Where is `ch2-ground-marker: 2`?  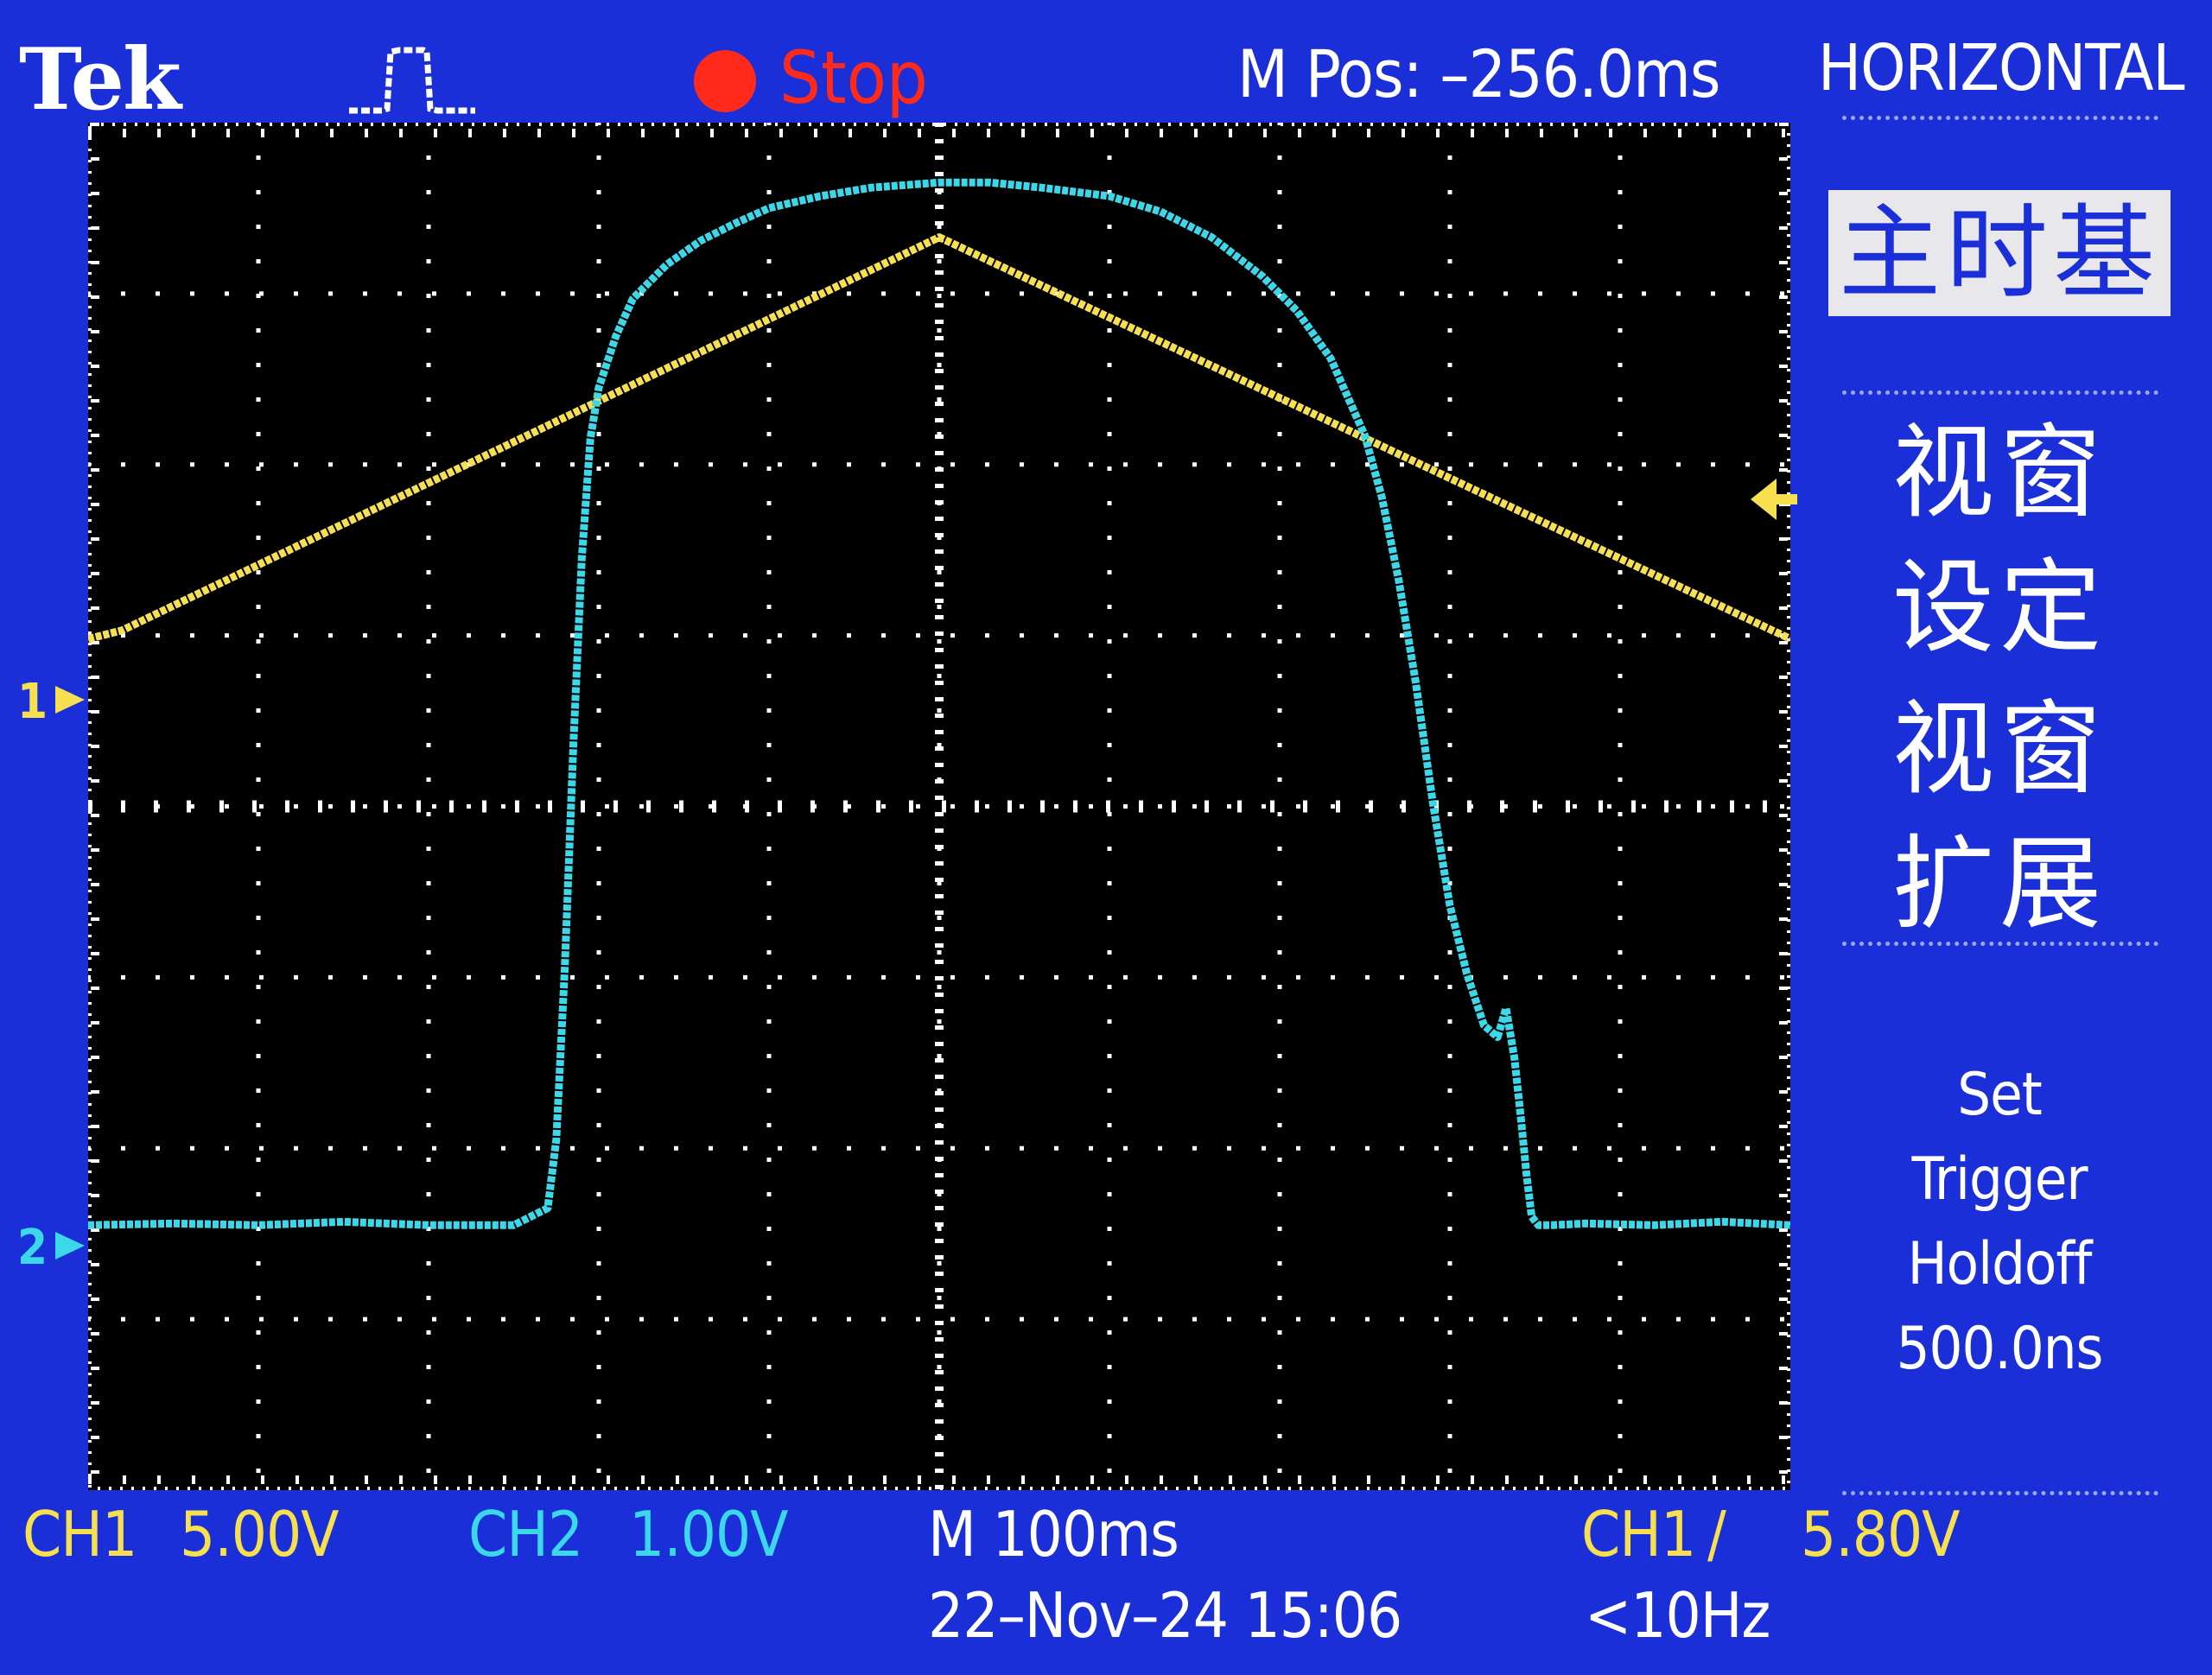
ch2-ground-marker: 2 is located at coordinates (51, 1248).